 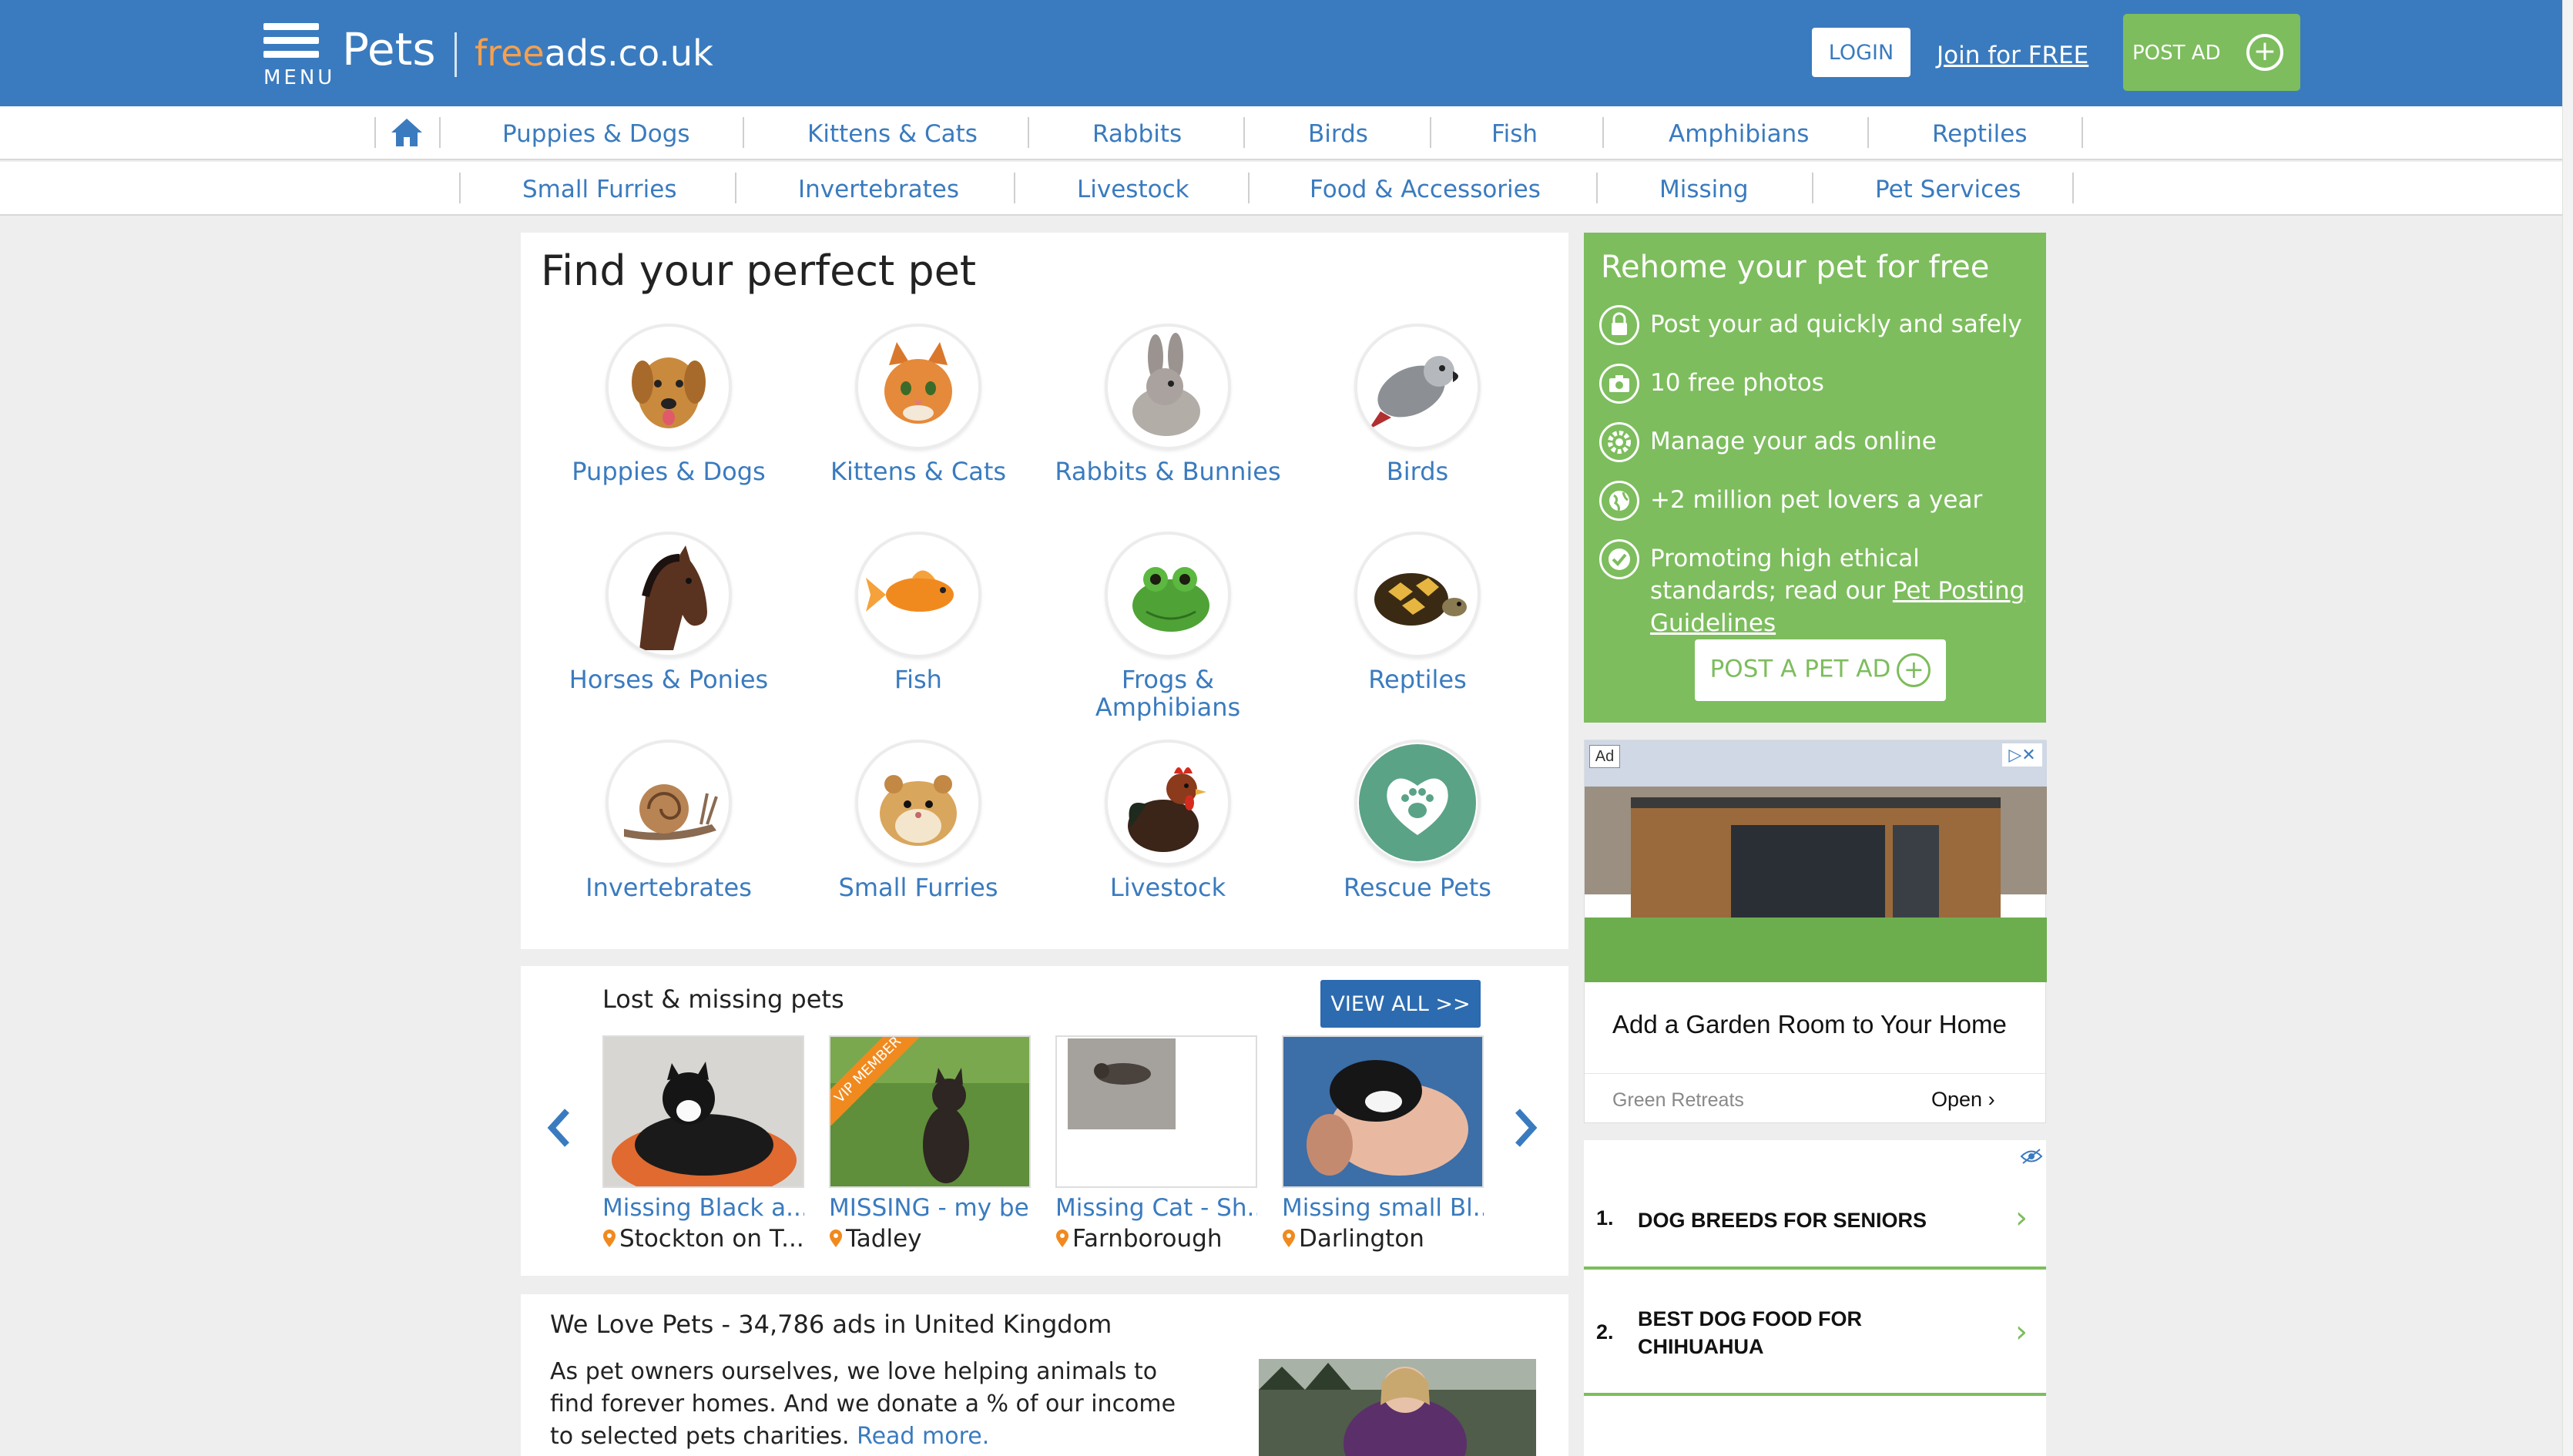 What do you see at coordinates (669, 387) in the screenshot?
I see `dog-icon` at bounding box center [669, 387].